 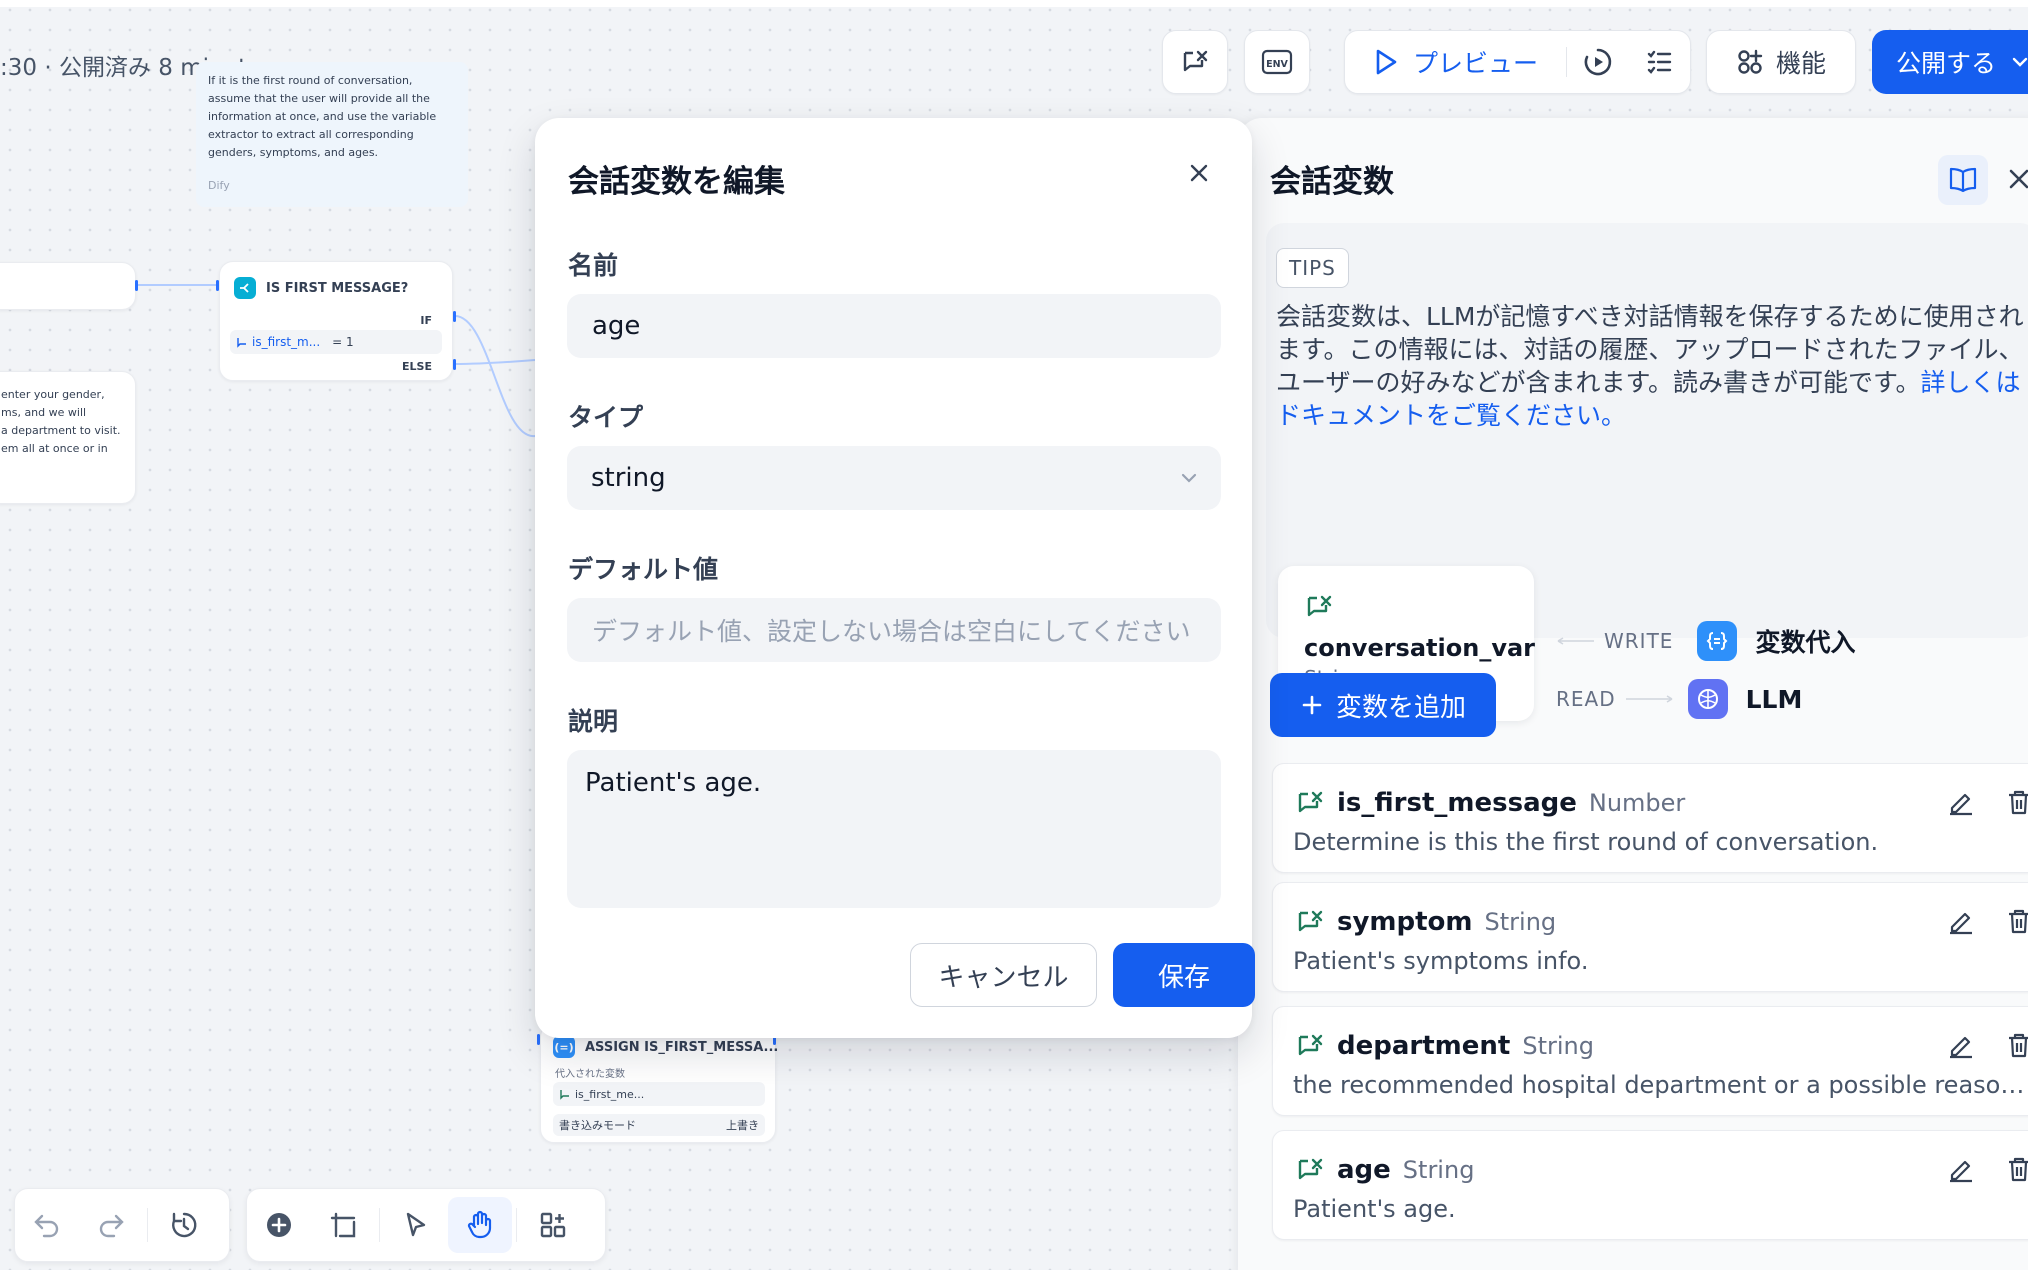 What do you see at coordinates (1650, 937) in the screenshot?
I see `variable-item: symptom String Patient's symptoms info.` at bounding box center [1650, 937].